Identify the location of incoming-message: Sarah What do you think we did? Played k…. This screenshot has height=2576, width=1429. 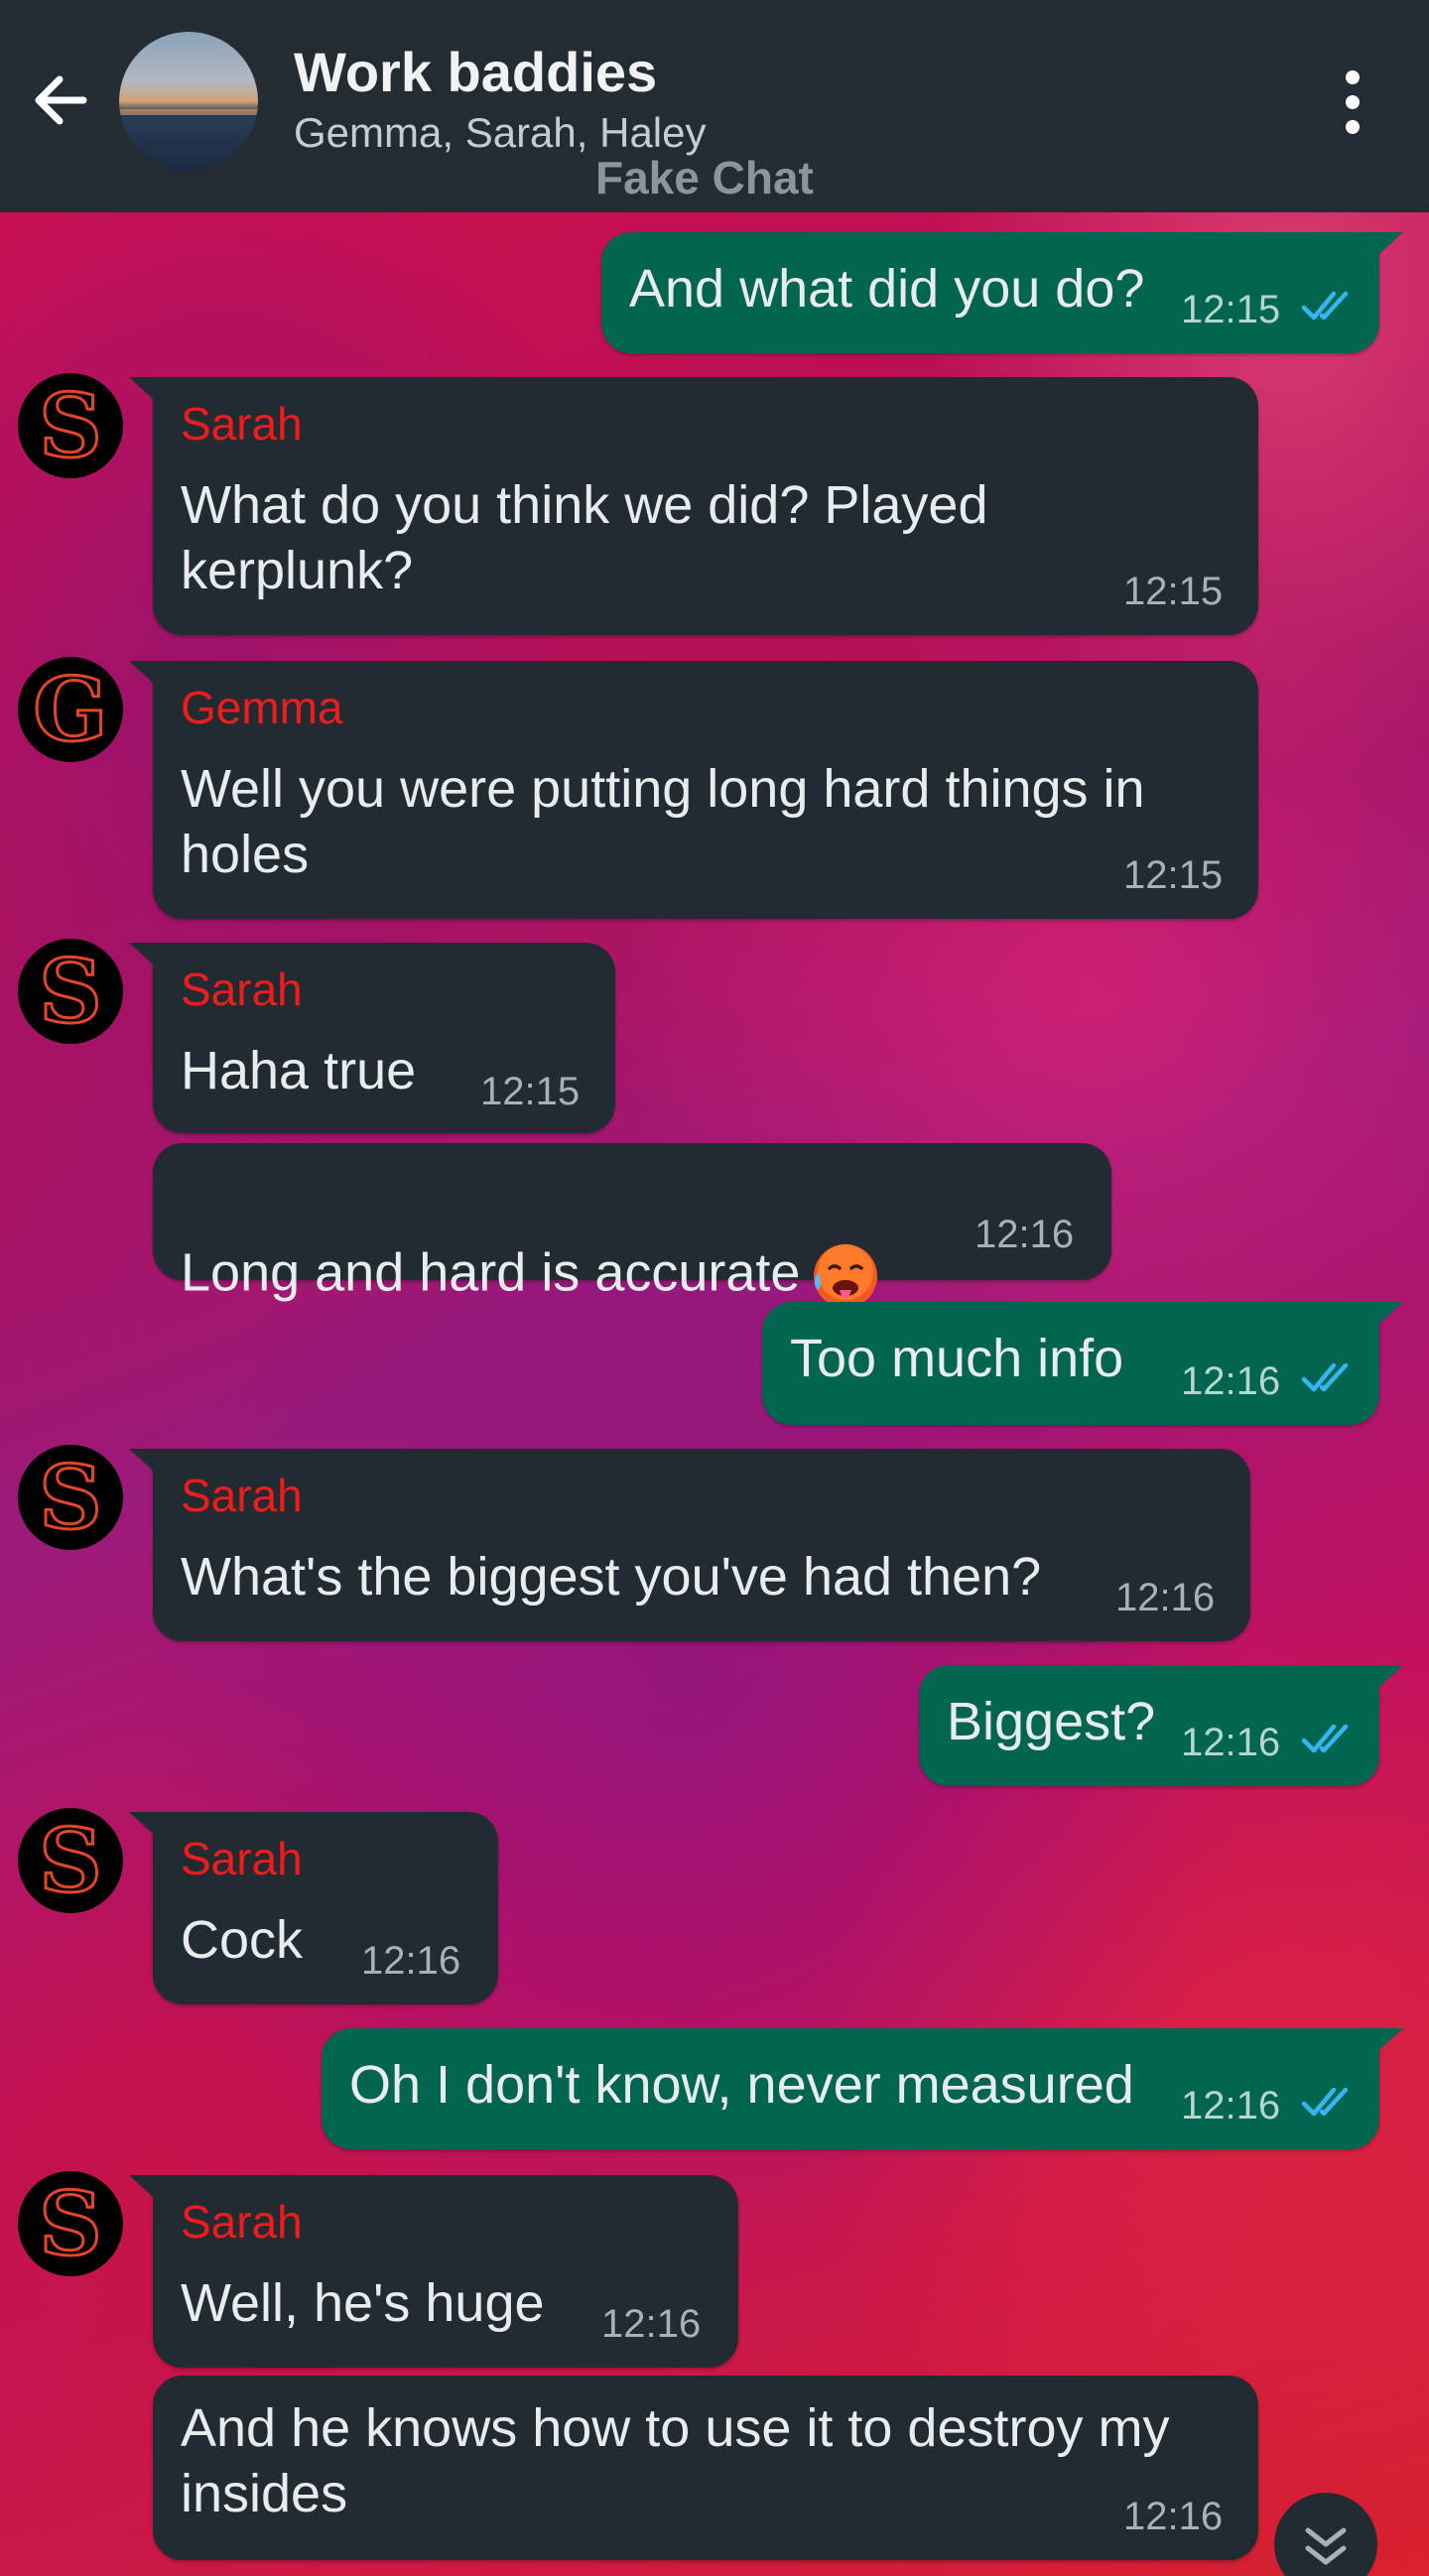
(693, 506).